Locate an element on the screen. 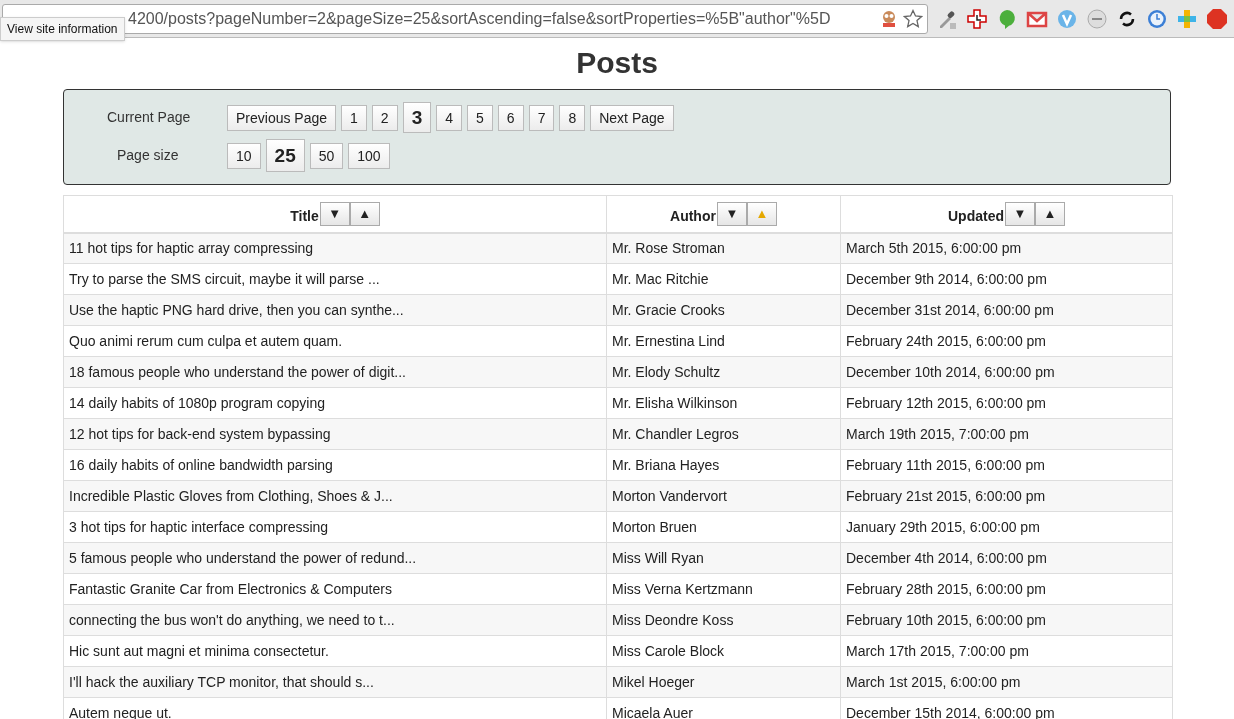 The width and height of the screenshot is (1234, 719). table-cell: Quo animi rerum cum culpa et autem quam. is located at coordinates (335, 341).